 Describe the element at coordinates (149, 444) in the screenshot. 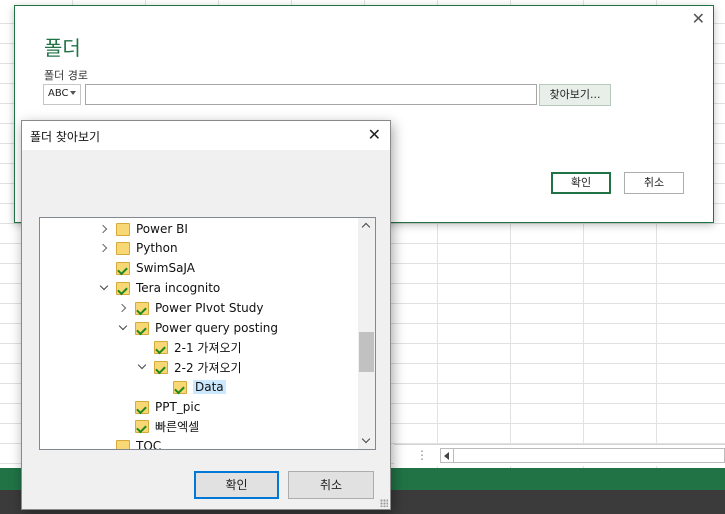

I see `tree-item-label: TOC` at that location.